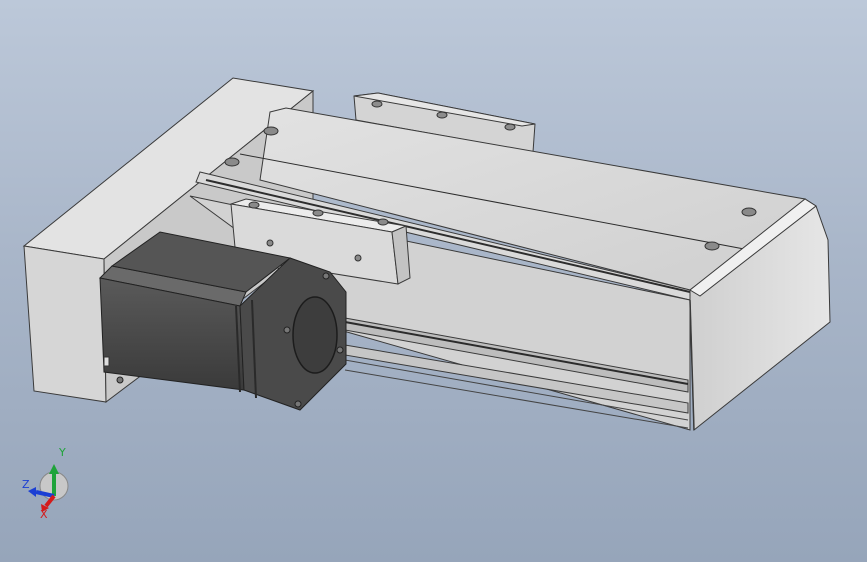 The width and height of the screenshot is (867, 562). I want to click on y-axis-label: Y, so click(62, 452).